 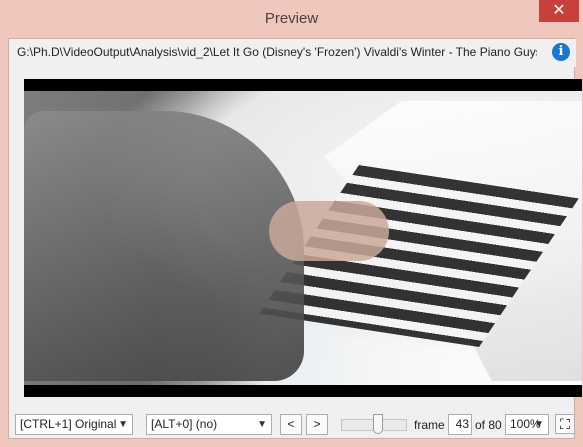 I want to click on prev-frame-button: <, so click(x=291, y=424).